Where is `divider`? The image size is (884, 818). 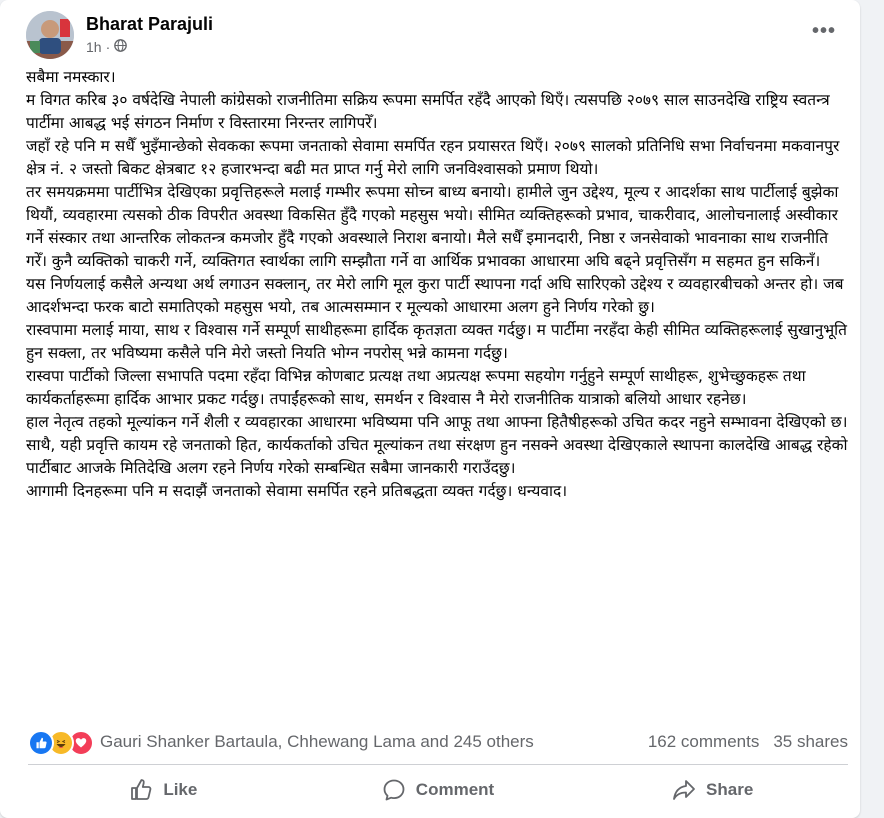
divider is located at coordinates (438, 764).